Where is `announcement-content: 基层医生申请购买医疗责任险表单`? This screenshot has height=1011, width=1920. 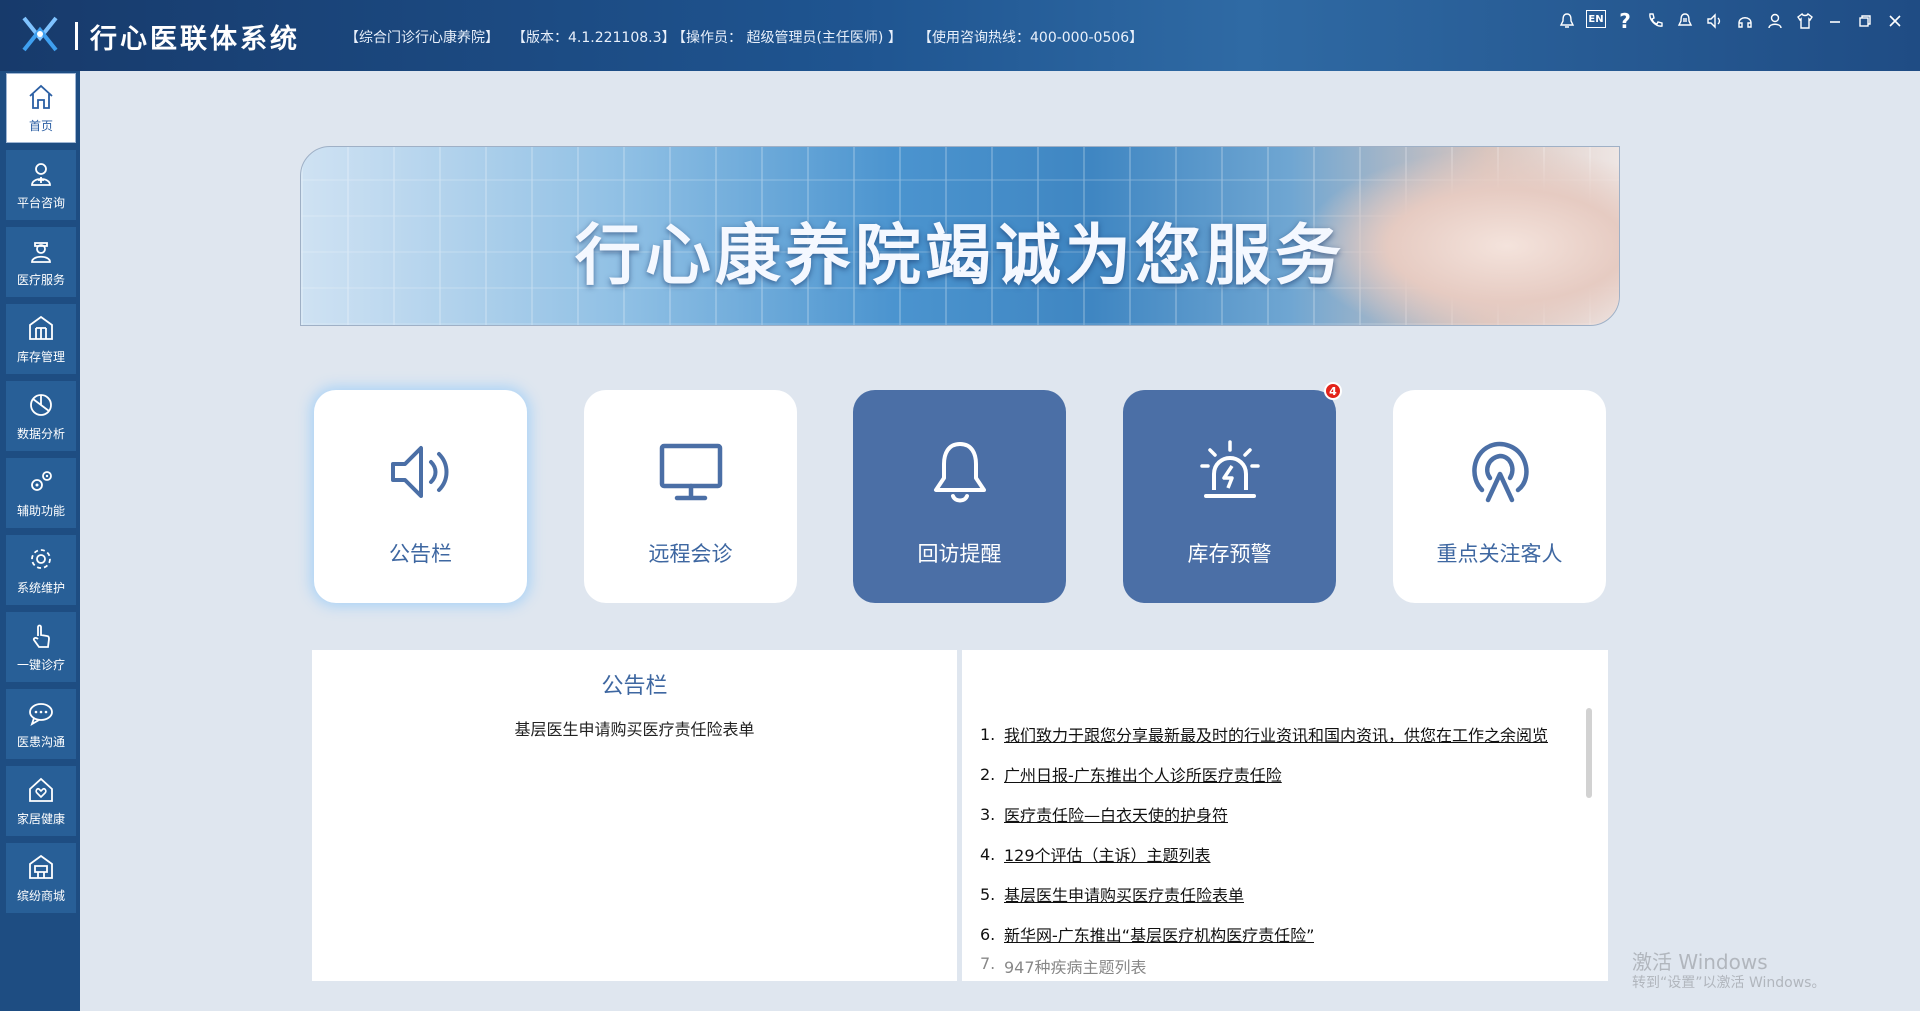
announcement-content: 基层医生申请购买医疗责任险表单 is located at coordinates (634, 728).